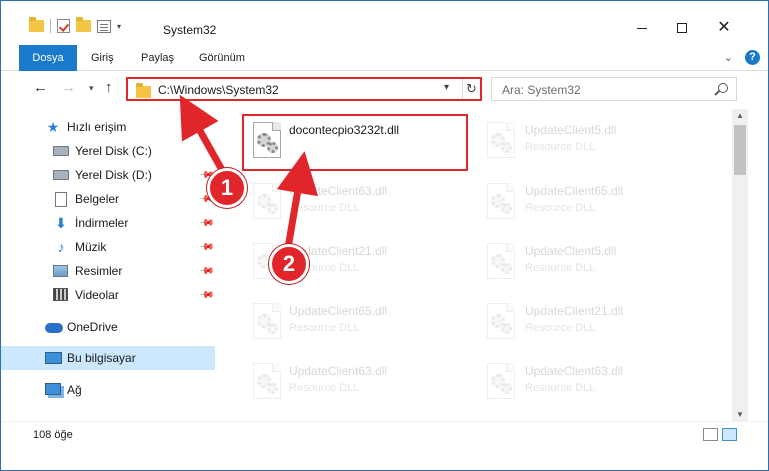 The height and width of the screenshot is (471, 769). I want to click on network-icon, so click(53, 389).